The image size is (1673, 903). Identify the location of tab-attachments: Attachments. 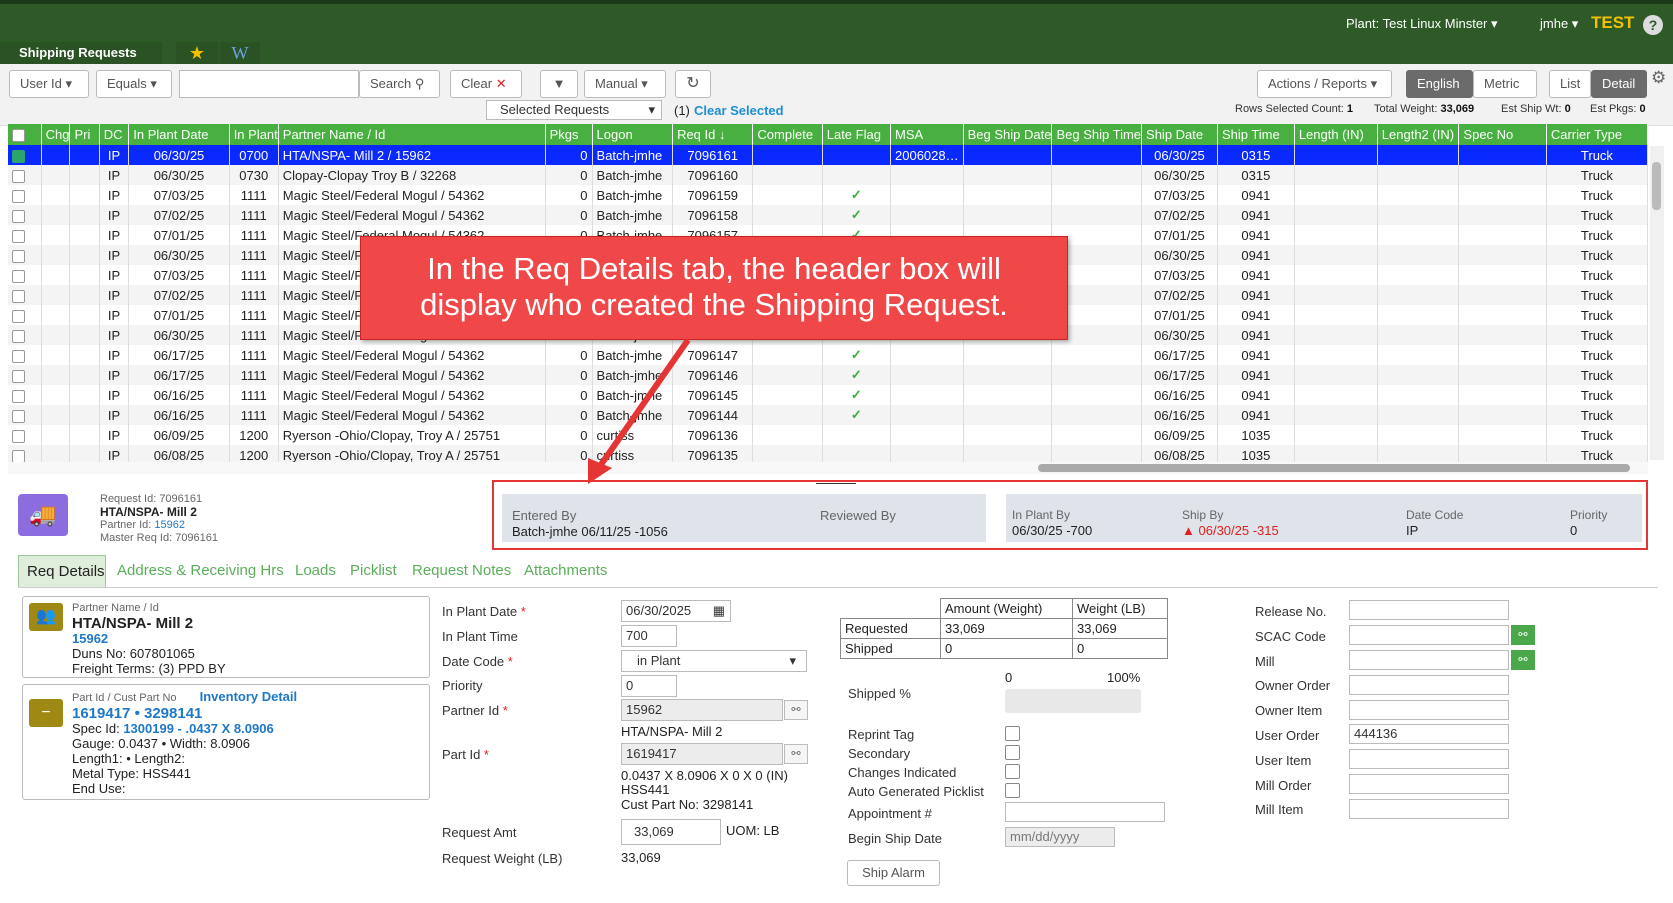
(565, 571).